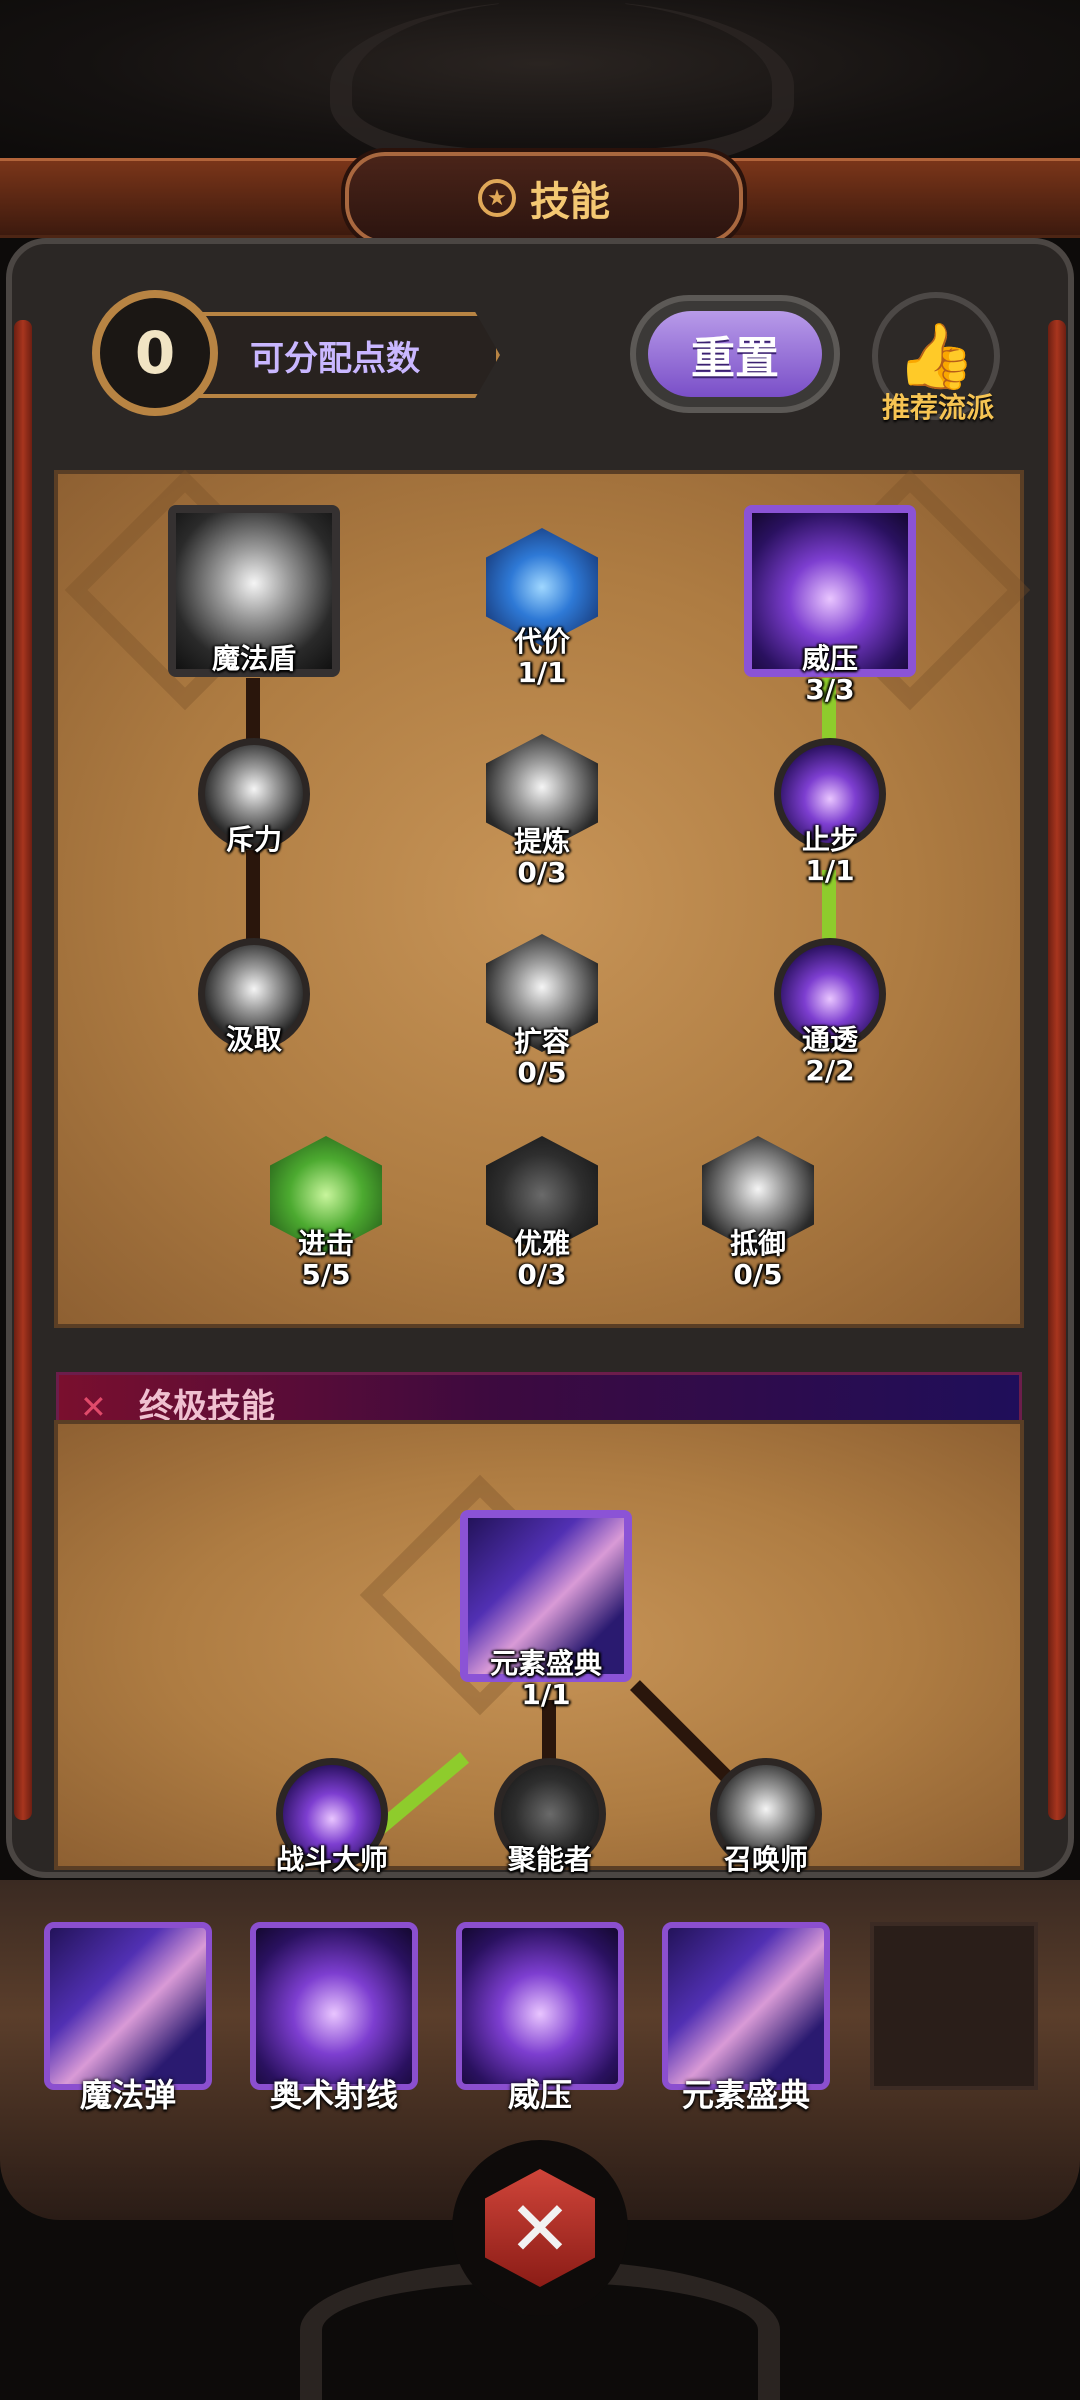 The width and height of the screenshot is (1080, 2400). Describe the element at coordinates (830, 605) in the screenshot. I see `skill-node-pressure: 威压 3/3` at that location.